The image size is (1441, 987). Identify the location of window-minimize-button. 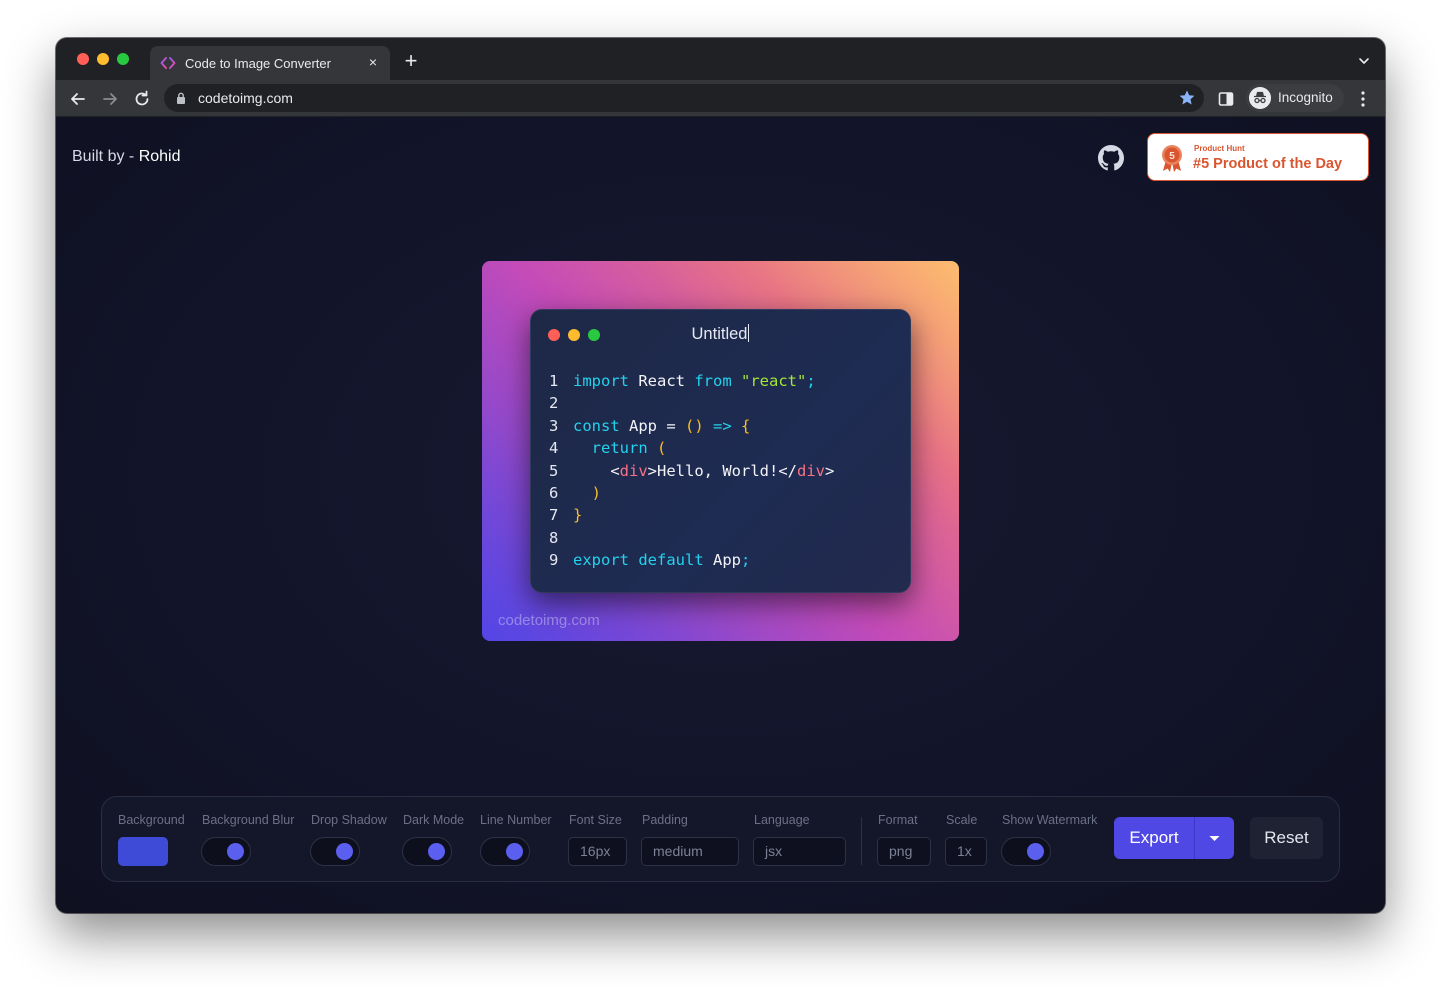
(103, 59).